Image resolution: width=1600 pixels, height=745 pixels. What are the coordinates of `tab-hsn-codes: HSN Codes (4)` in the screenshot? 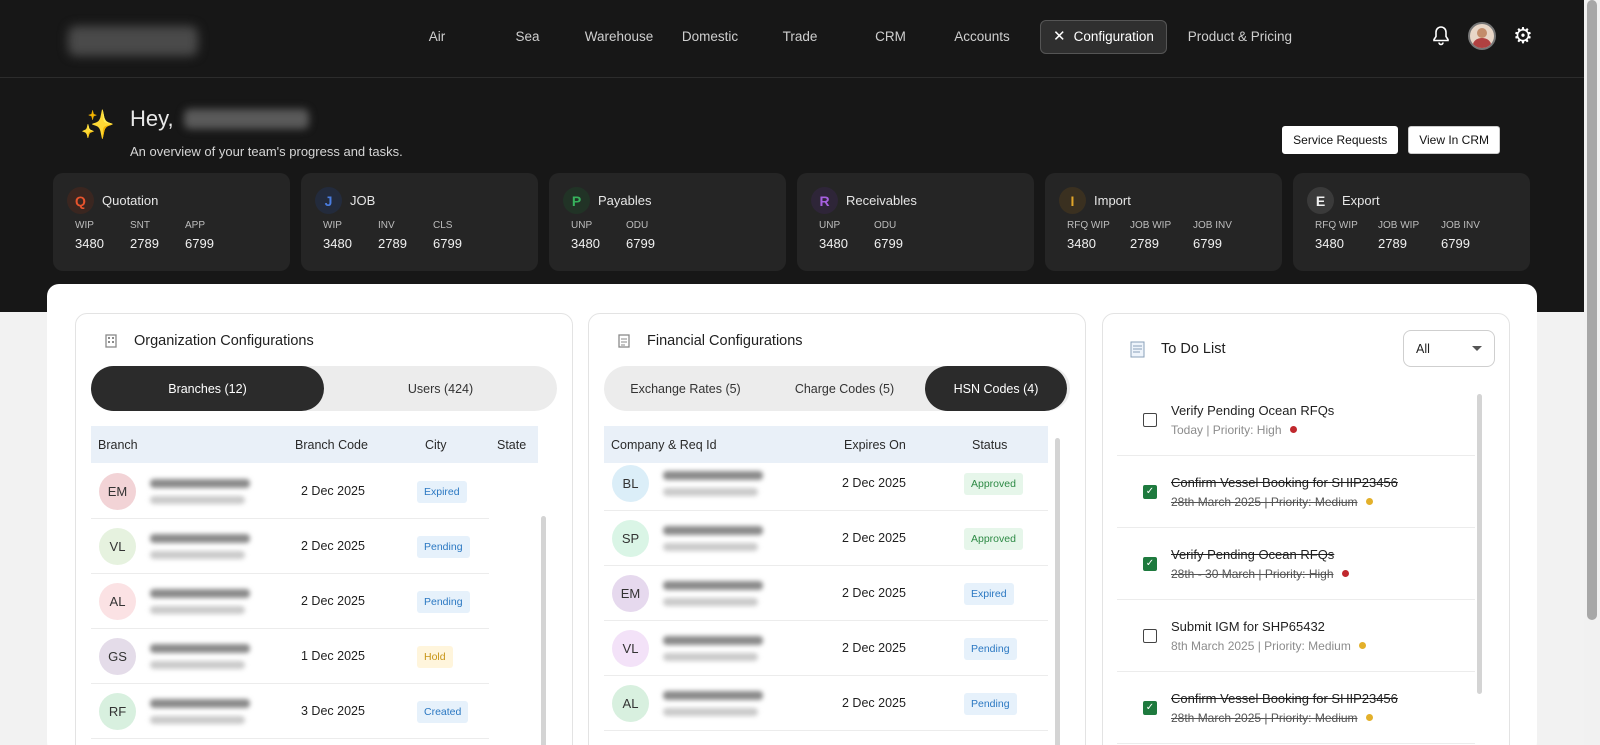 It's located at (996, 388).